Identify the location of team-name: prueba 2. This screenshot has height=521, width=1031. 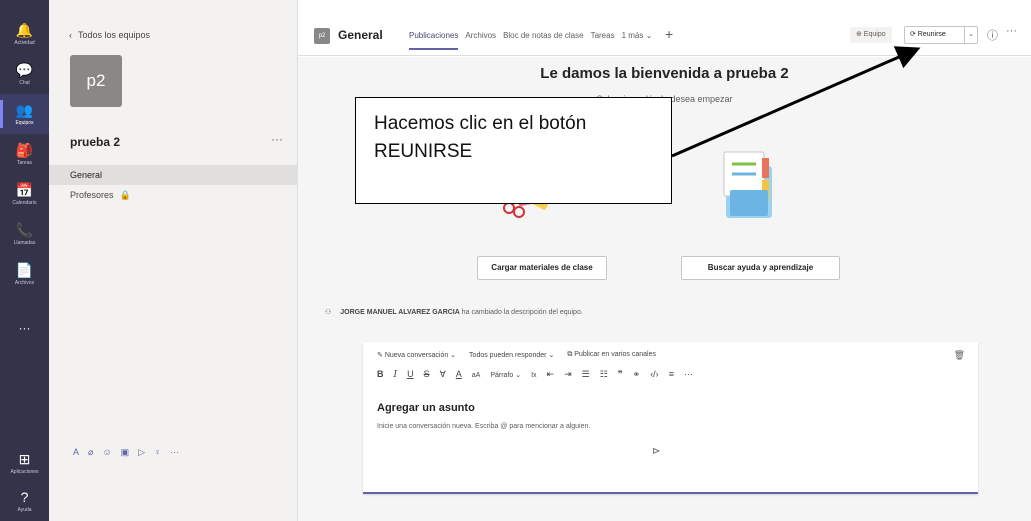
(95, 142).